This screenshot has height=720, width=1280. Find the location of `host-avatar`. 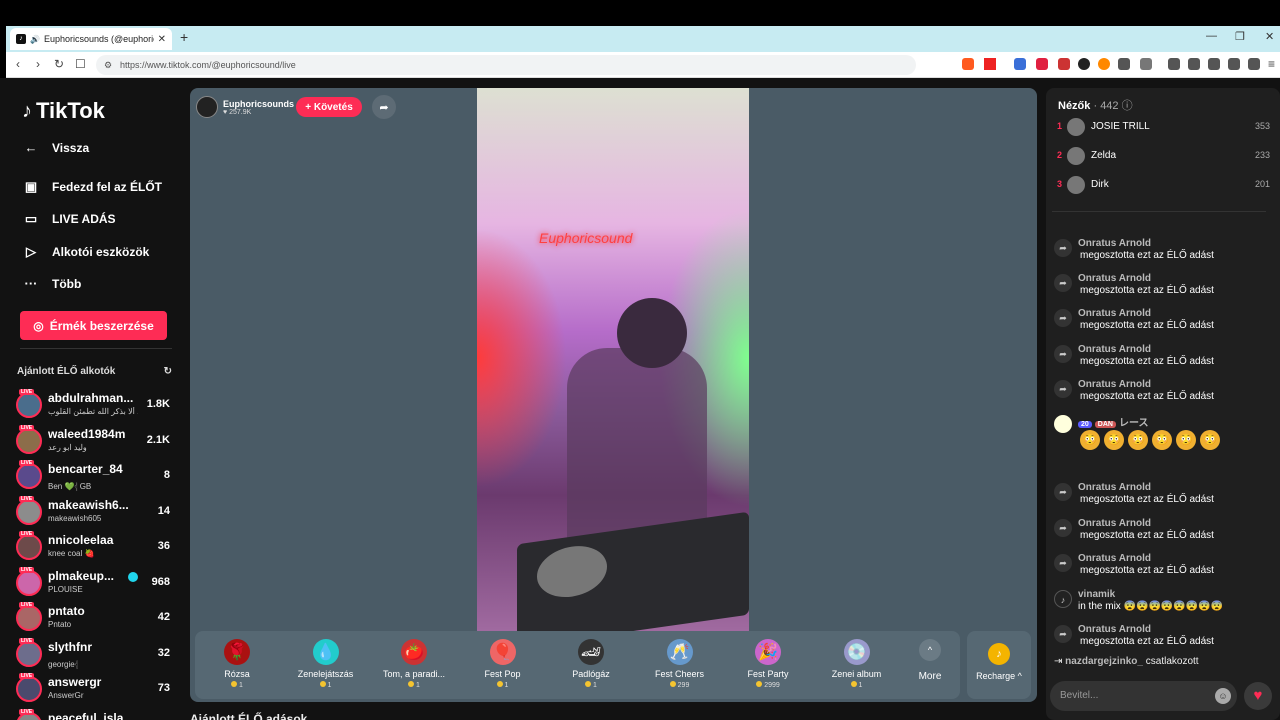

host-avatar is located at coordinates (207, 107).